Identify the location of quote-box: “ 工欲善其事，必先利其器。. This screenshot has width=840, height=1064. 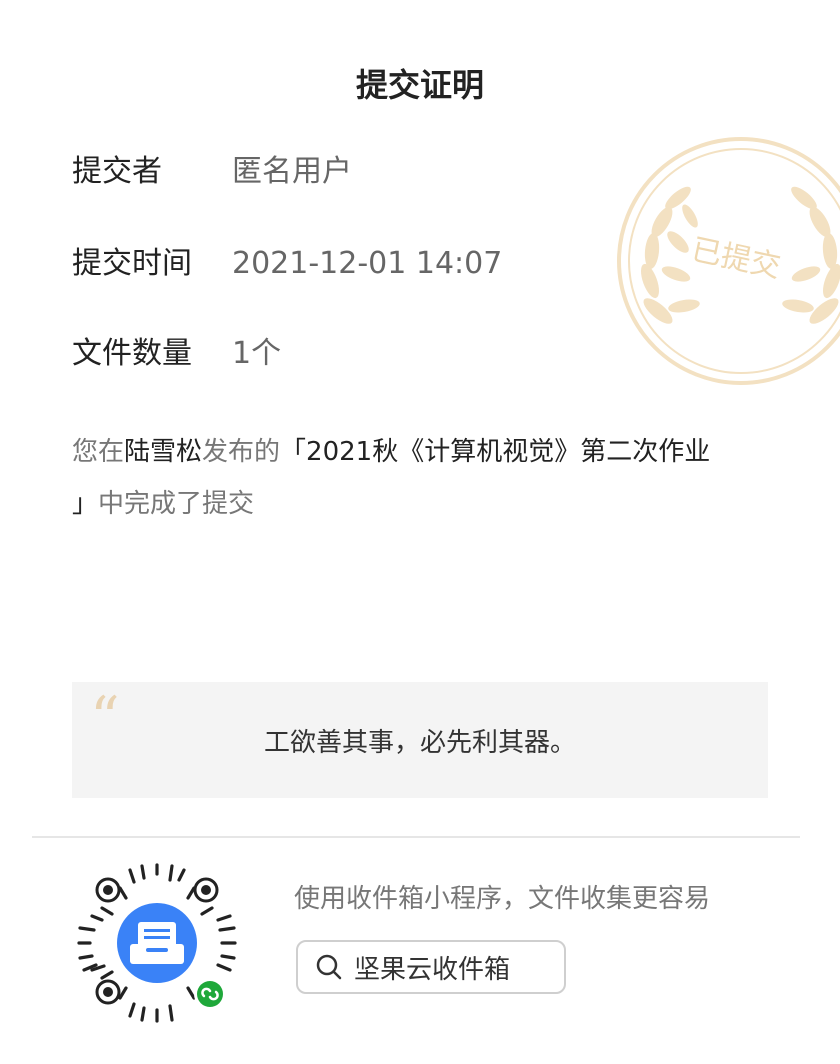
(420, 740).